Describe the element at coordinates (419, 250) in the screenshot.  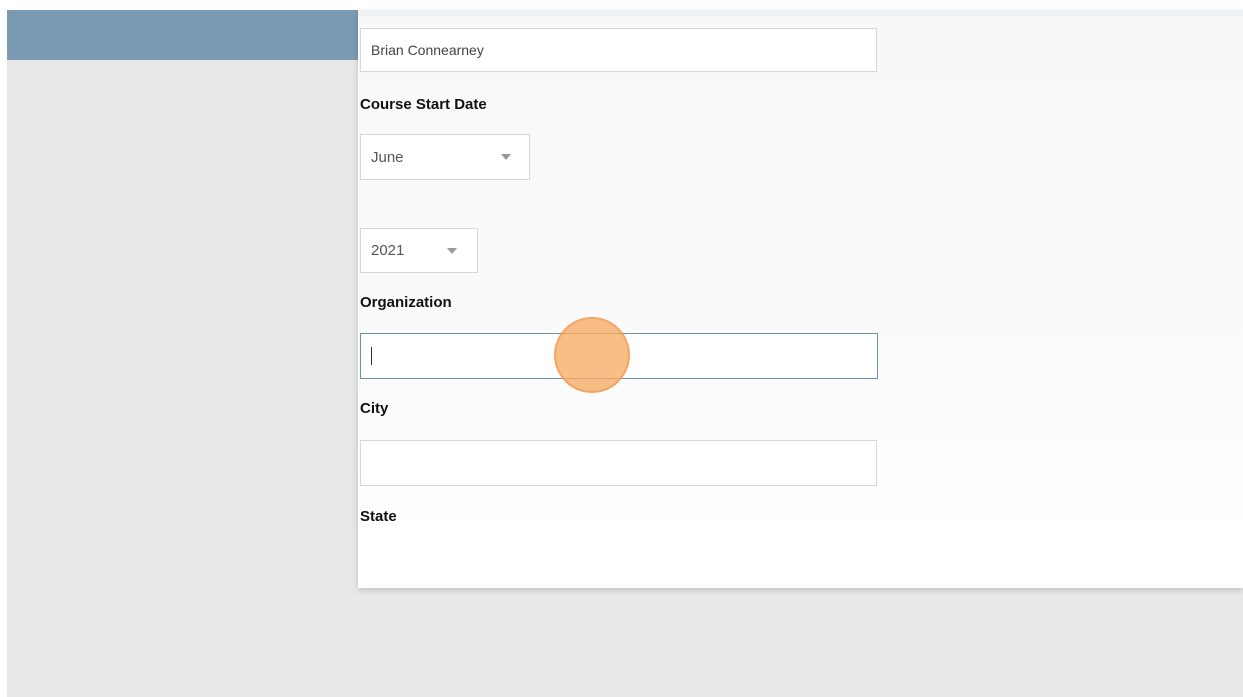
I see `year-select: 2021` at that location.